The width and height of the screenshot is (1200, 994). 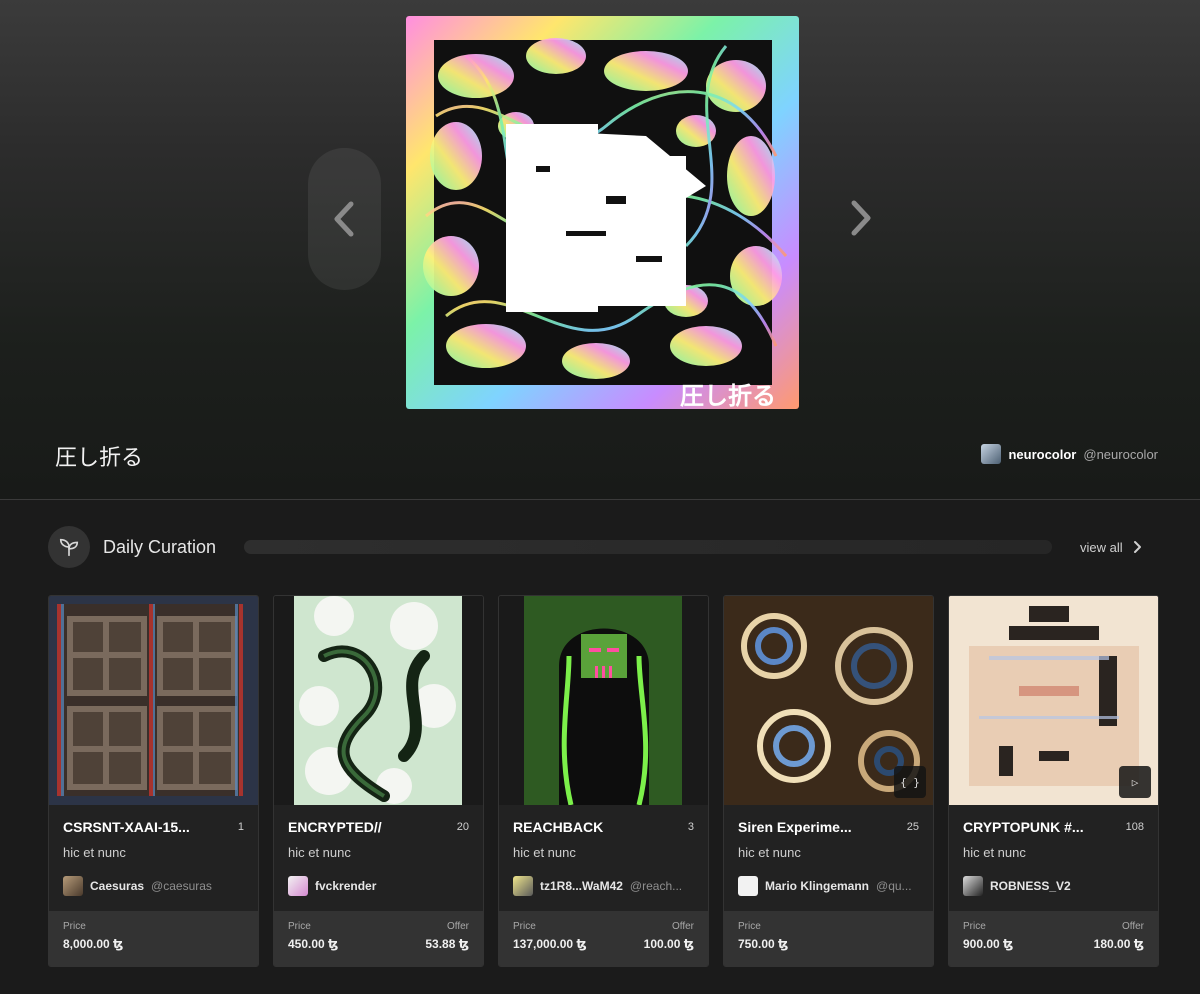 What do you see at coordinates (603, 938) in the screenshot?
I see `price-box: Price 137,000.00 ꜩ Offer 100.00 ꜩ` at bounding box center [603, 938].